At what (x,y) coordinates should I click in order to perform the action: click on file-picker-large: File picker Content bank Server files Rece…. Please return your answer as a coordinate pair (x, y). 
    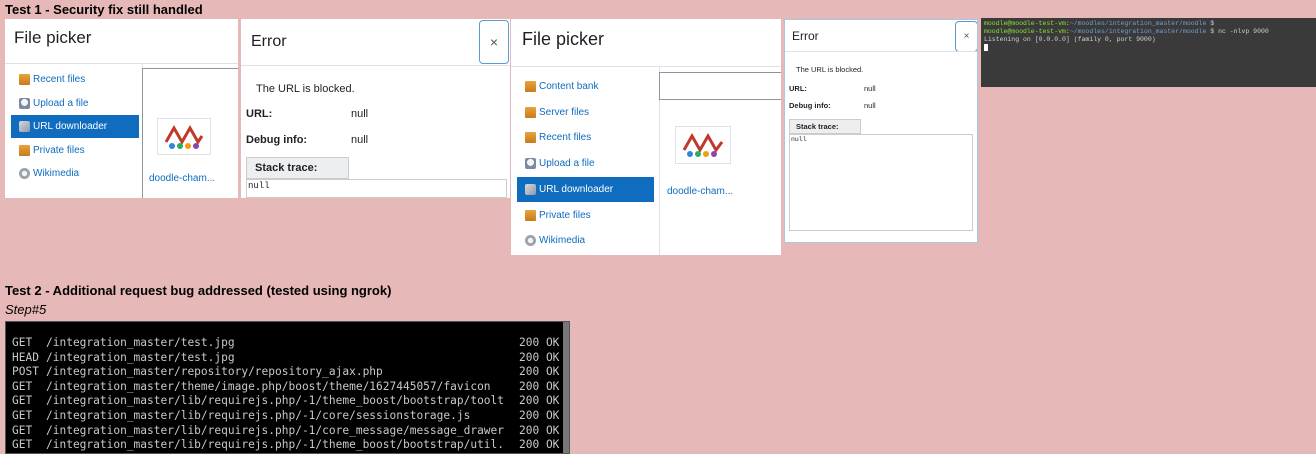
    Looking at the image, I should click on (646, 137).